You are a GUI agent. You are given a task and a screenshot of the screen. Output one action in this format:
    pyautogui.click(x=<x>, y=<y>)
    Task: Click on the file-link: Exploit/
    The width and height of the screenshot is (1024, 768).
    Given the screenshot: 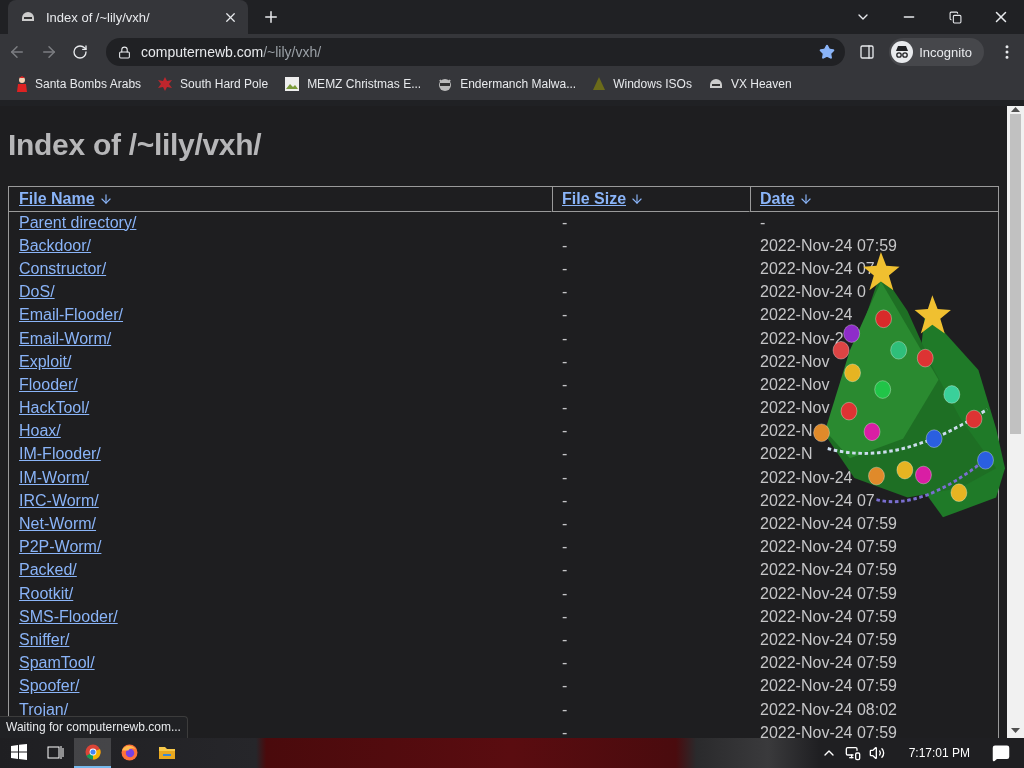 What is the action you would take?
    pyautogui.click(x=40, y=361)
    